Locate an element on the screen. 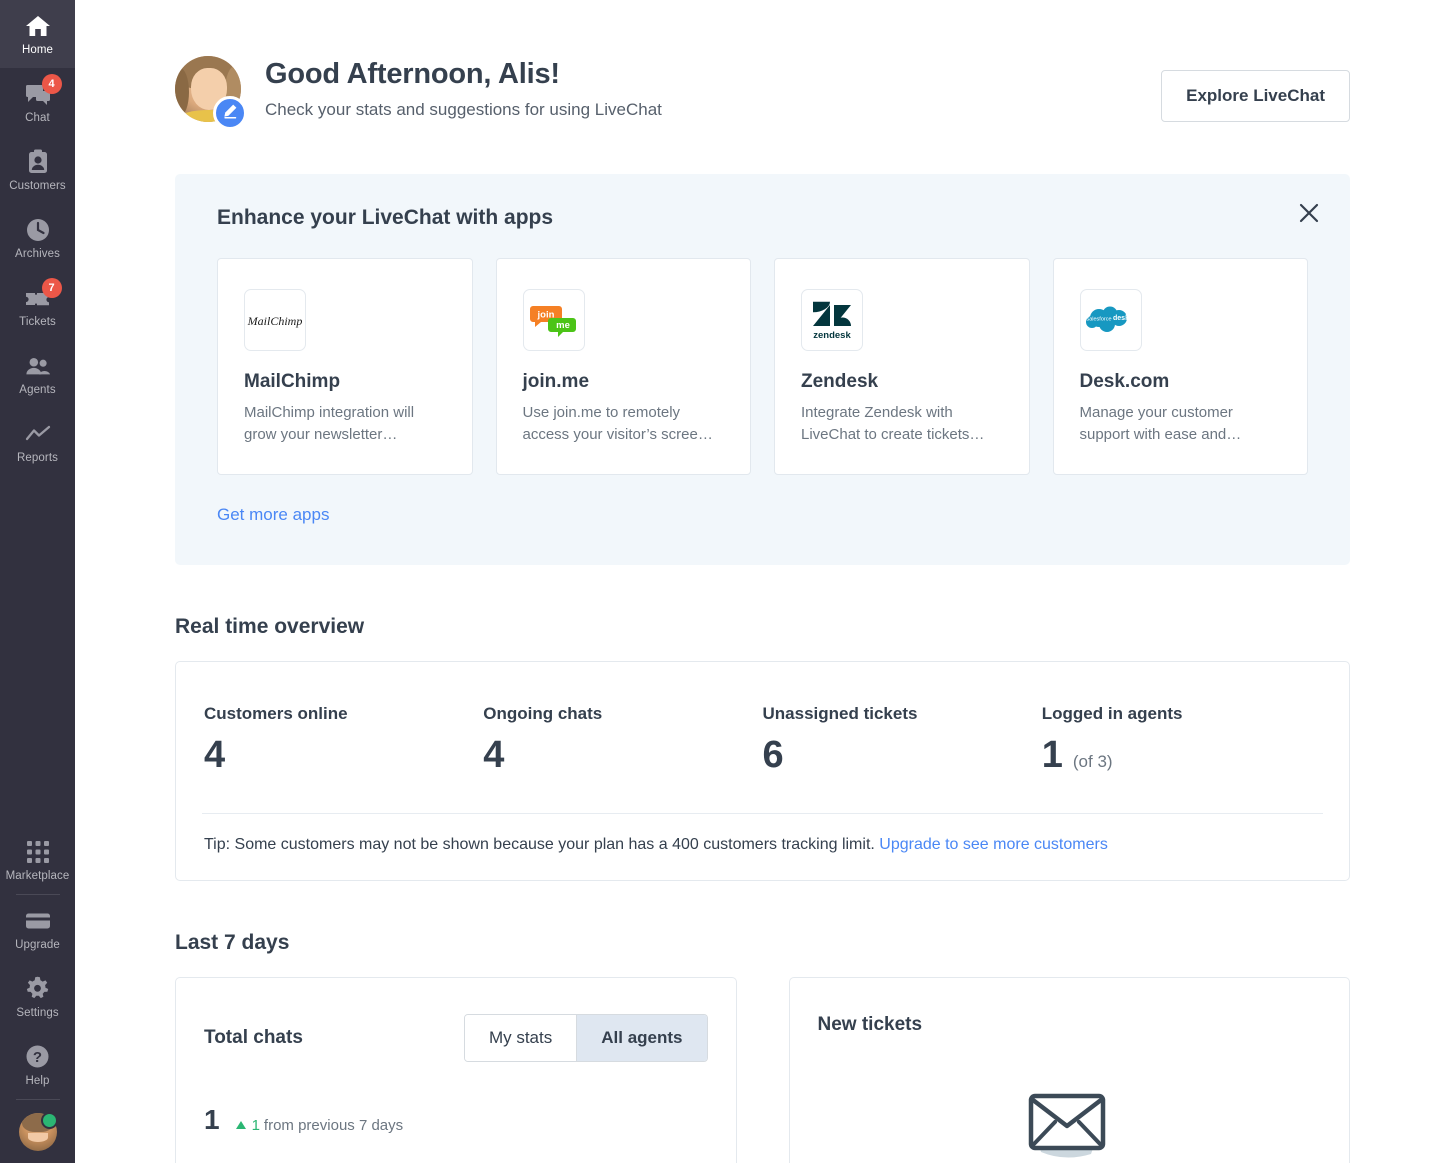  sidebar-item-label: Upgrade is located at coordinates (37, 944).